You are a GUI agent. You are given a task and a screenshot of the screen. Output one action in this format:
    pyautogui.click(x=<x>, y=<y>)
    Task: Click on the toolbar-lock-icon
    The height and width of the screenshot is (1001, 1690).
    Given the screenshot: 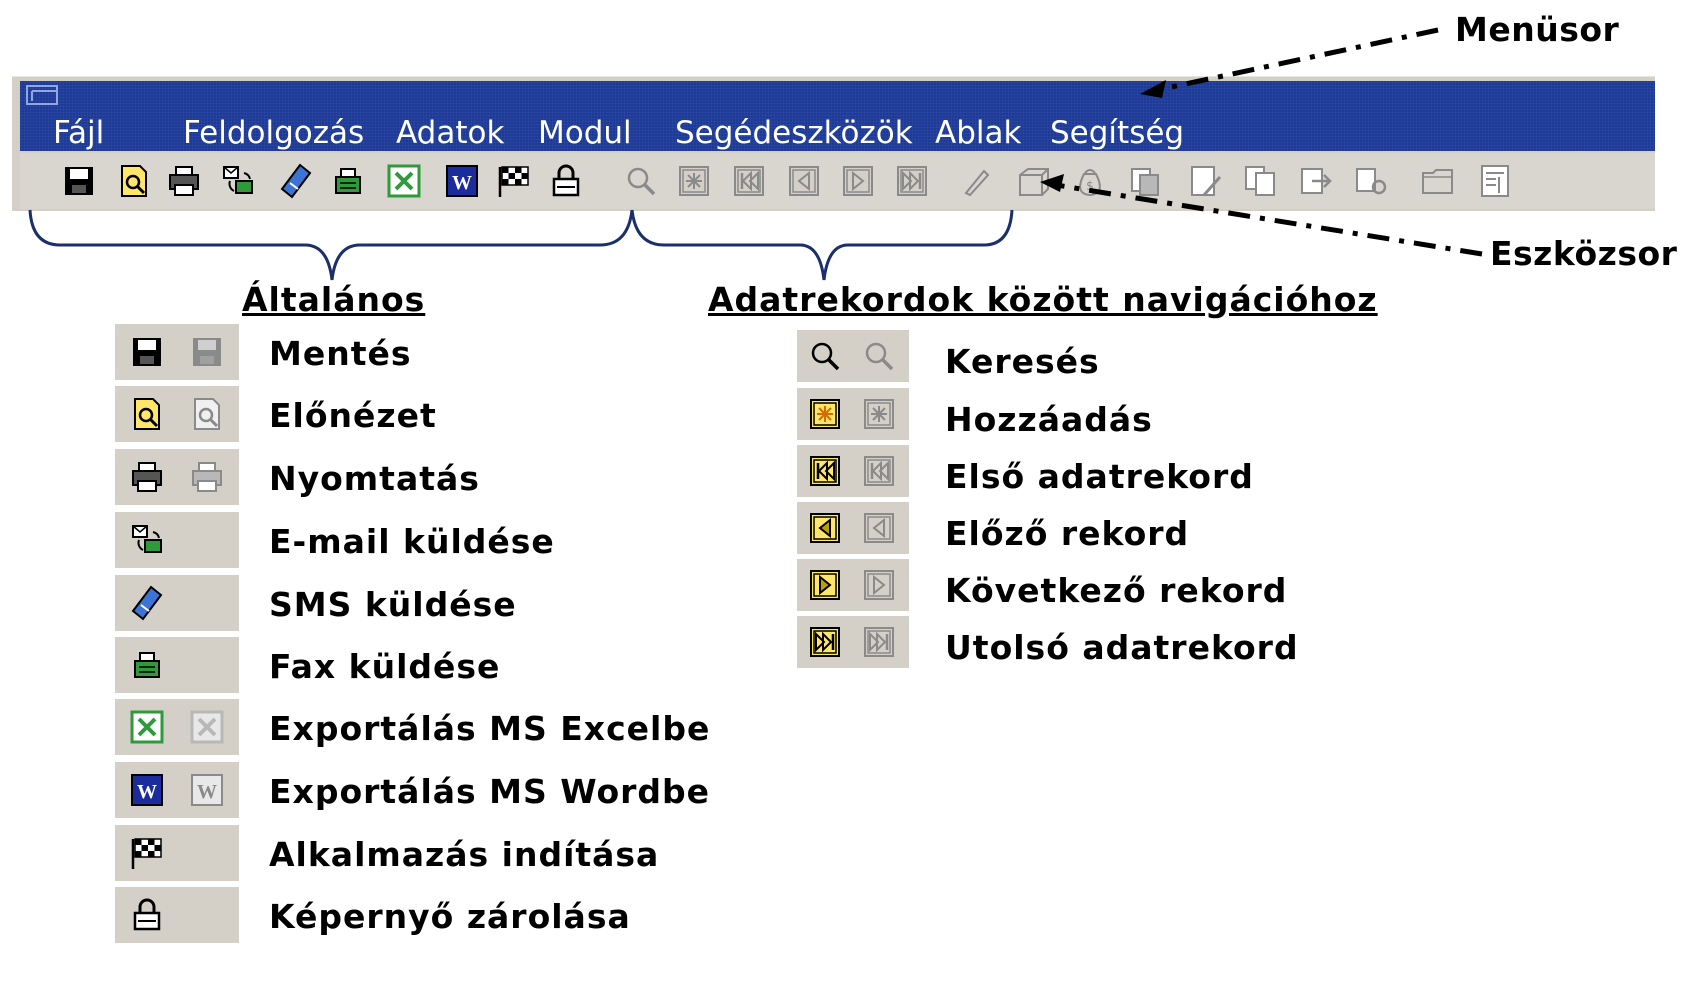 What is the action you would take?
    pyautogui.click(x=566, y=181)
    